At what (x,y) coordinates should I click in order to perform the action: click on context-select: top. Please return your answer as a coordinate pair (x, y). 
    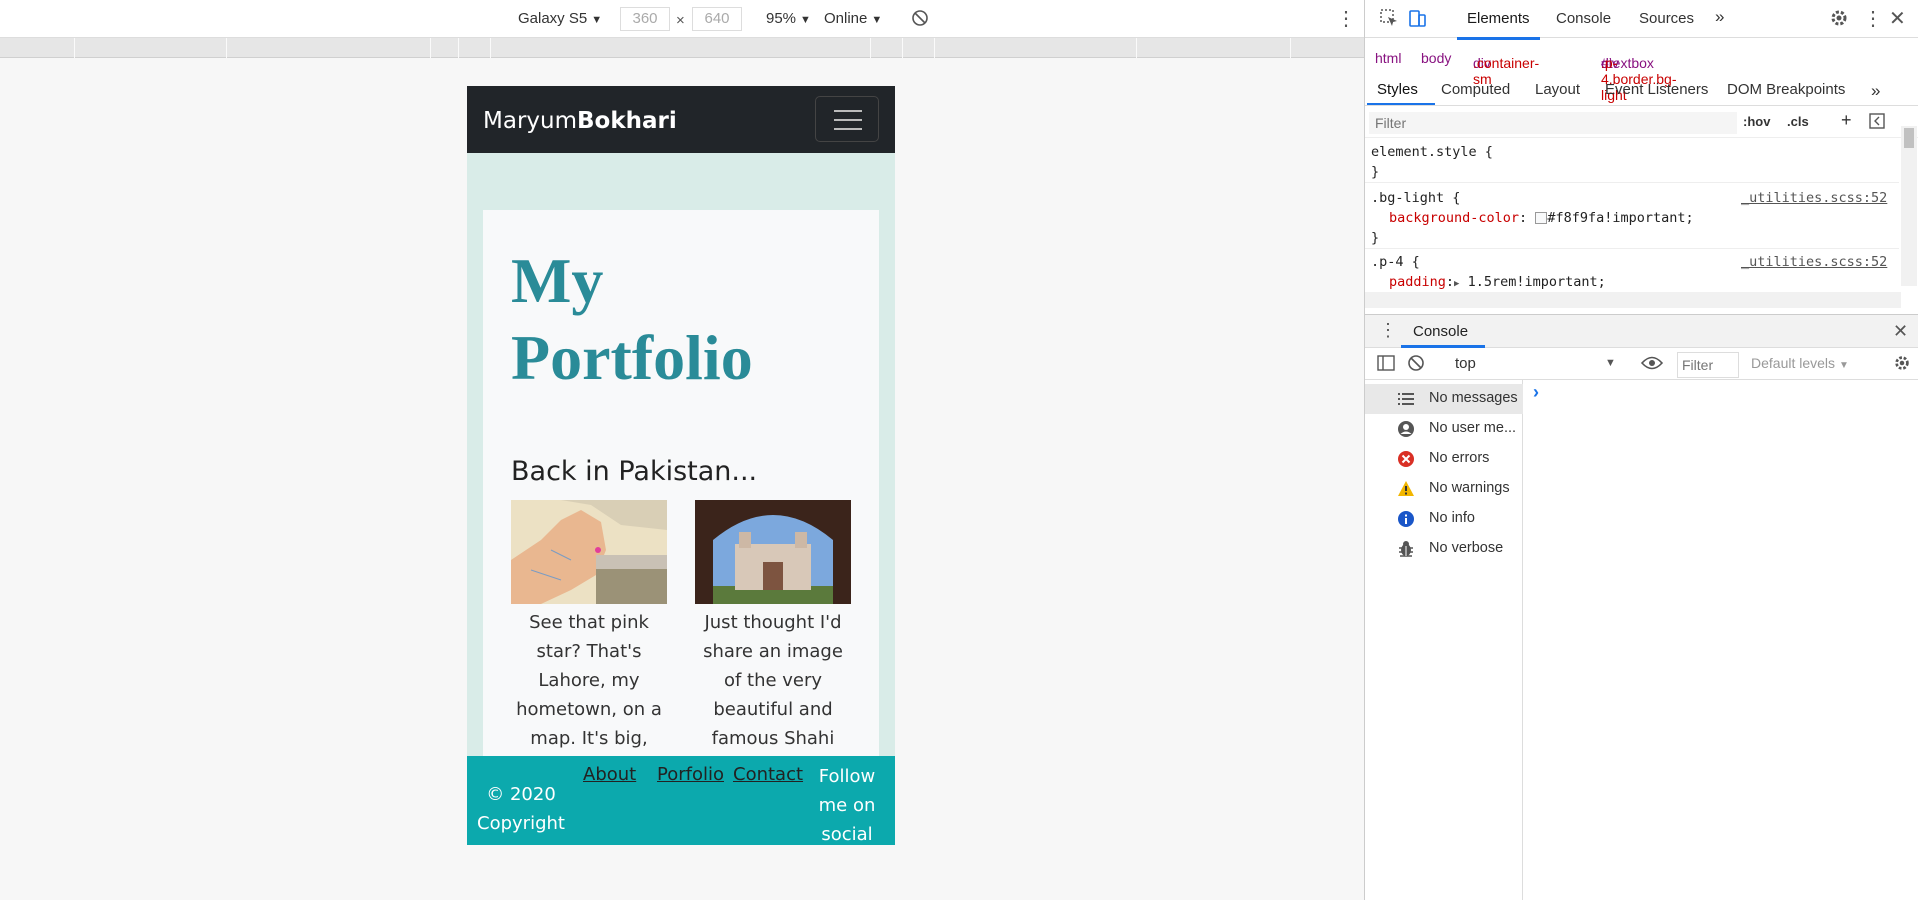
    Looking at the image, I should click on (1465, 363).